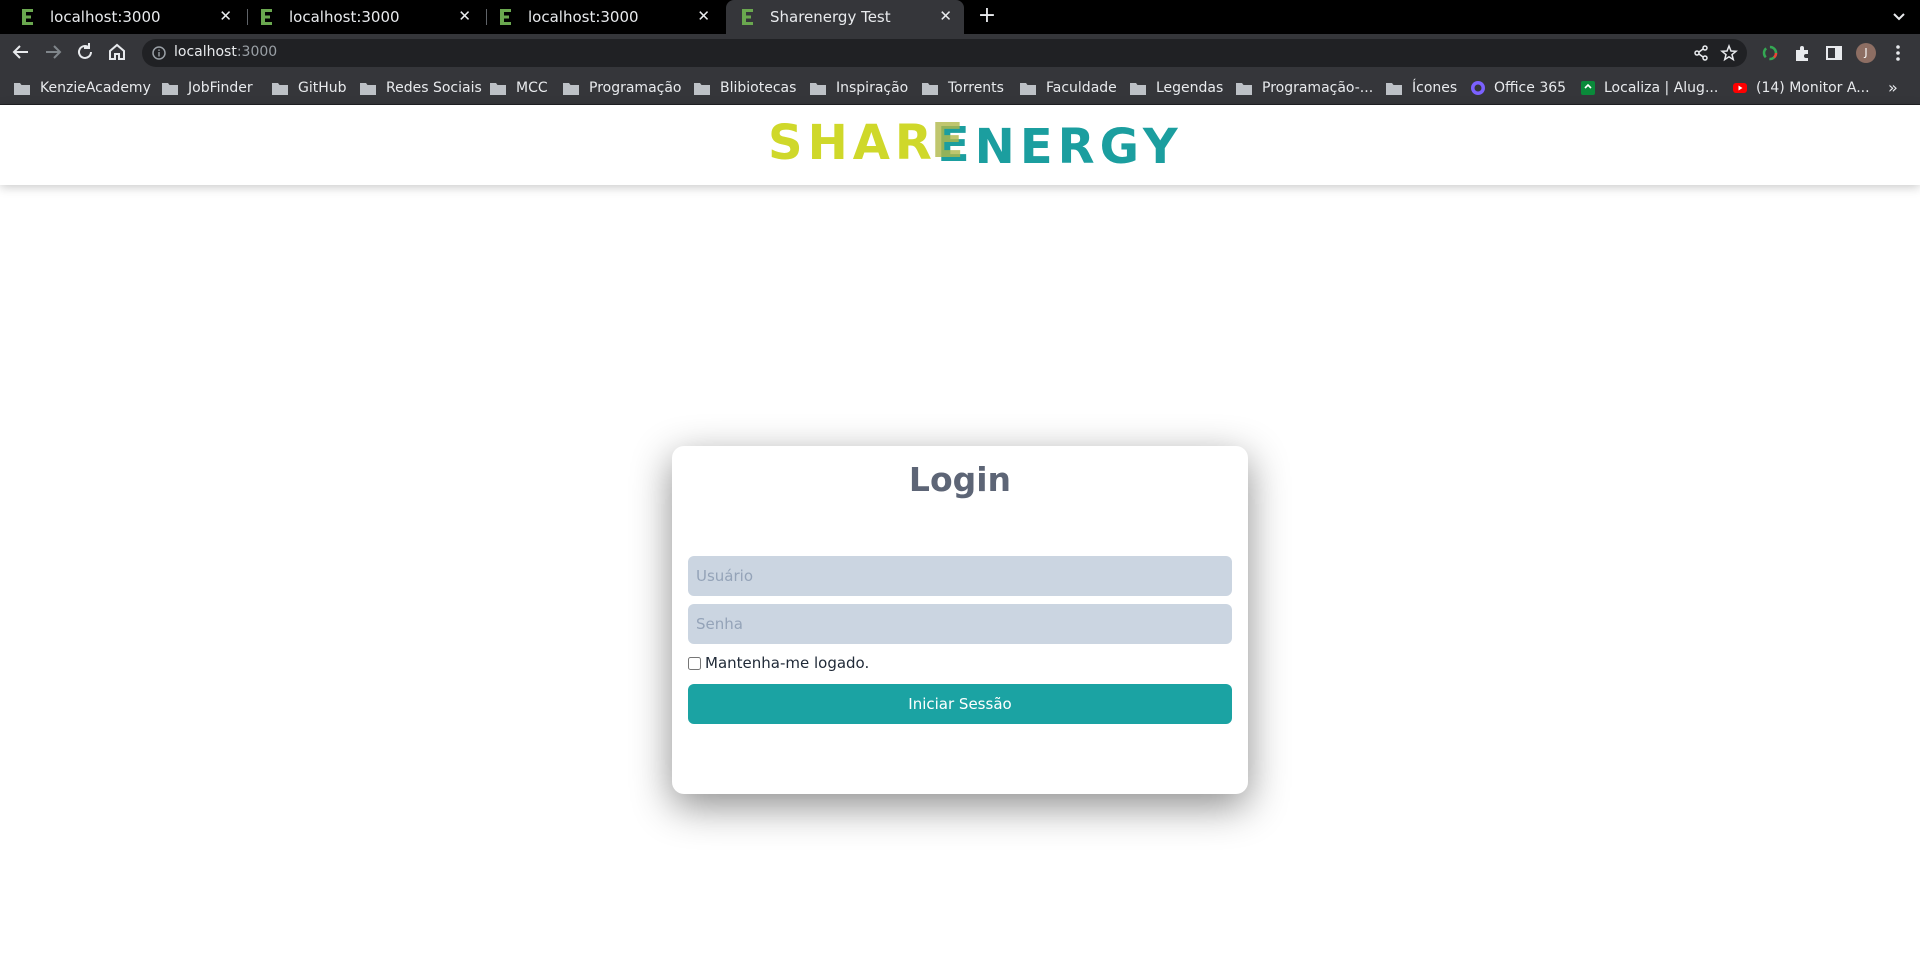 The height and width of the screenshot is (976, 1920). I want to click on remember-me-label: Mantenha-me logado., so click(787, 663).